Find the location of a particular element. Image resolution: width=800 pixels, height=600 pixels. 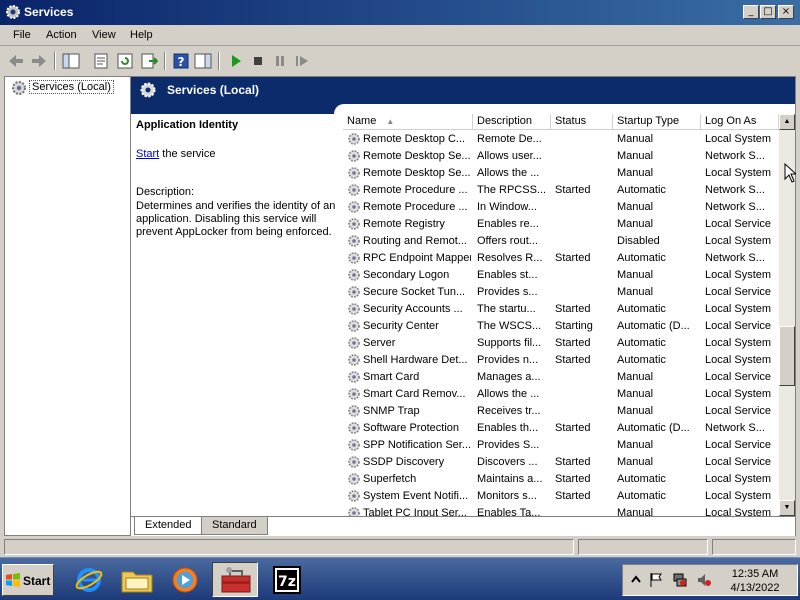

cell-log-on-as: Local Service is located at coordinates (738, 411).